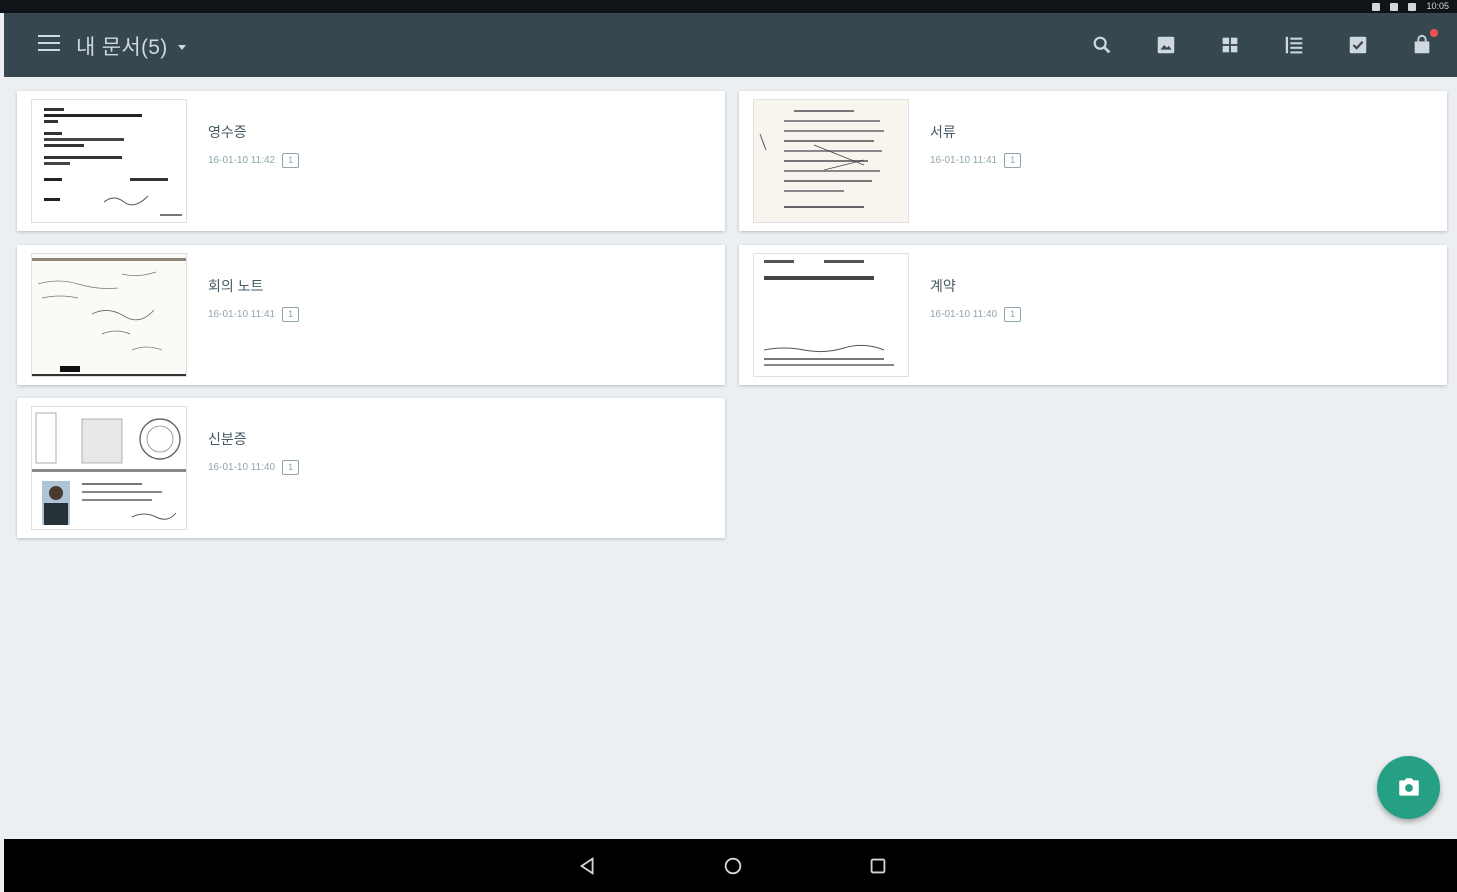 Image resolution: width=1457 pixels, height=892 pixels. What do you see at coordinates (242, 160) in the screenshot?
I see `document-date: 16-01-10 11:42` at bounding box center [242, 160].